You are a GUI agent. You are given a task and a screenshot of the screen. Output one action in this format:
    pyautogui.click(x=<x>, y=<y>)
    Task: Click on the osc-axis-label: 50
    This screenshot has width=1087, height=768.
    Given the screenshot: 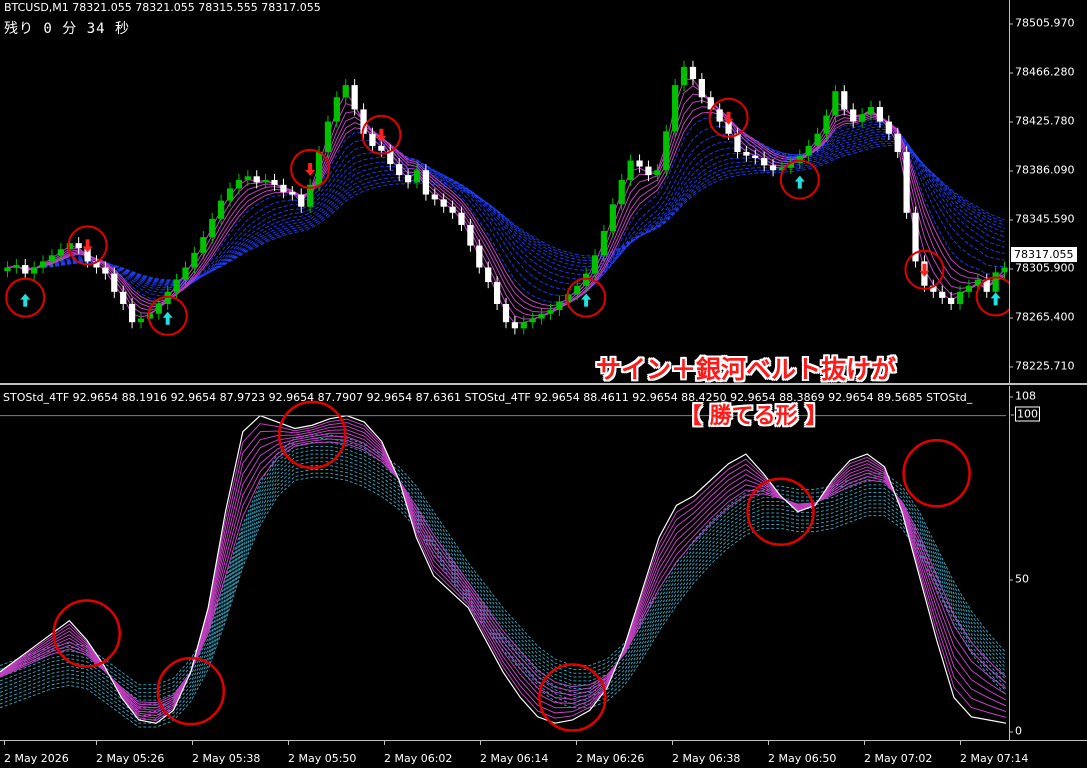 What is the action you would take?
    pyautogui.click(x=1019, y=579)
    